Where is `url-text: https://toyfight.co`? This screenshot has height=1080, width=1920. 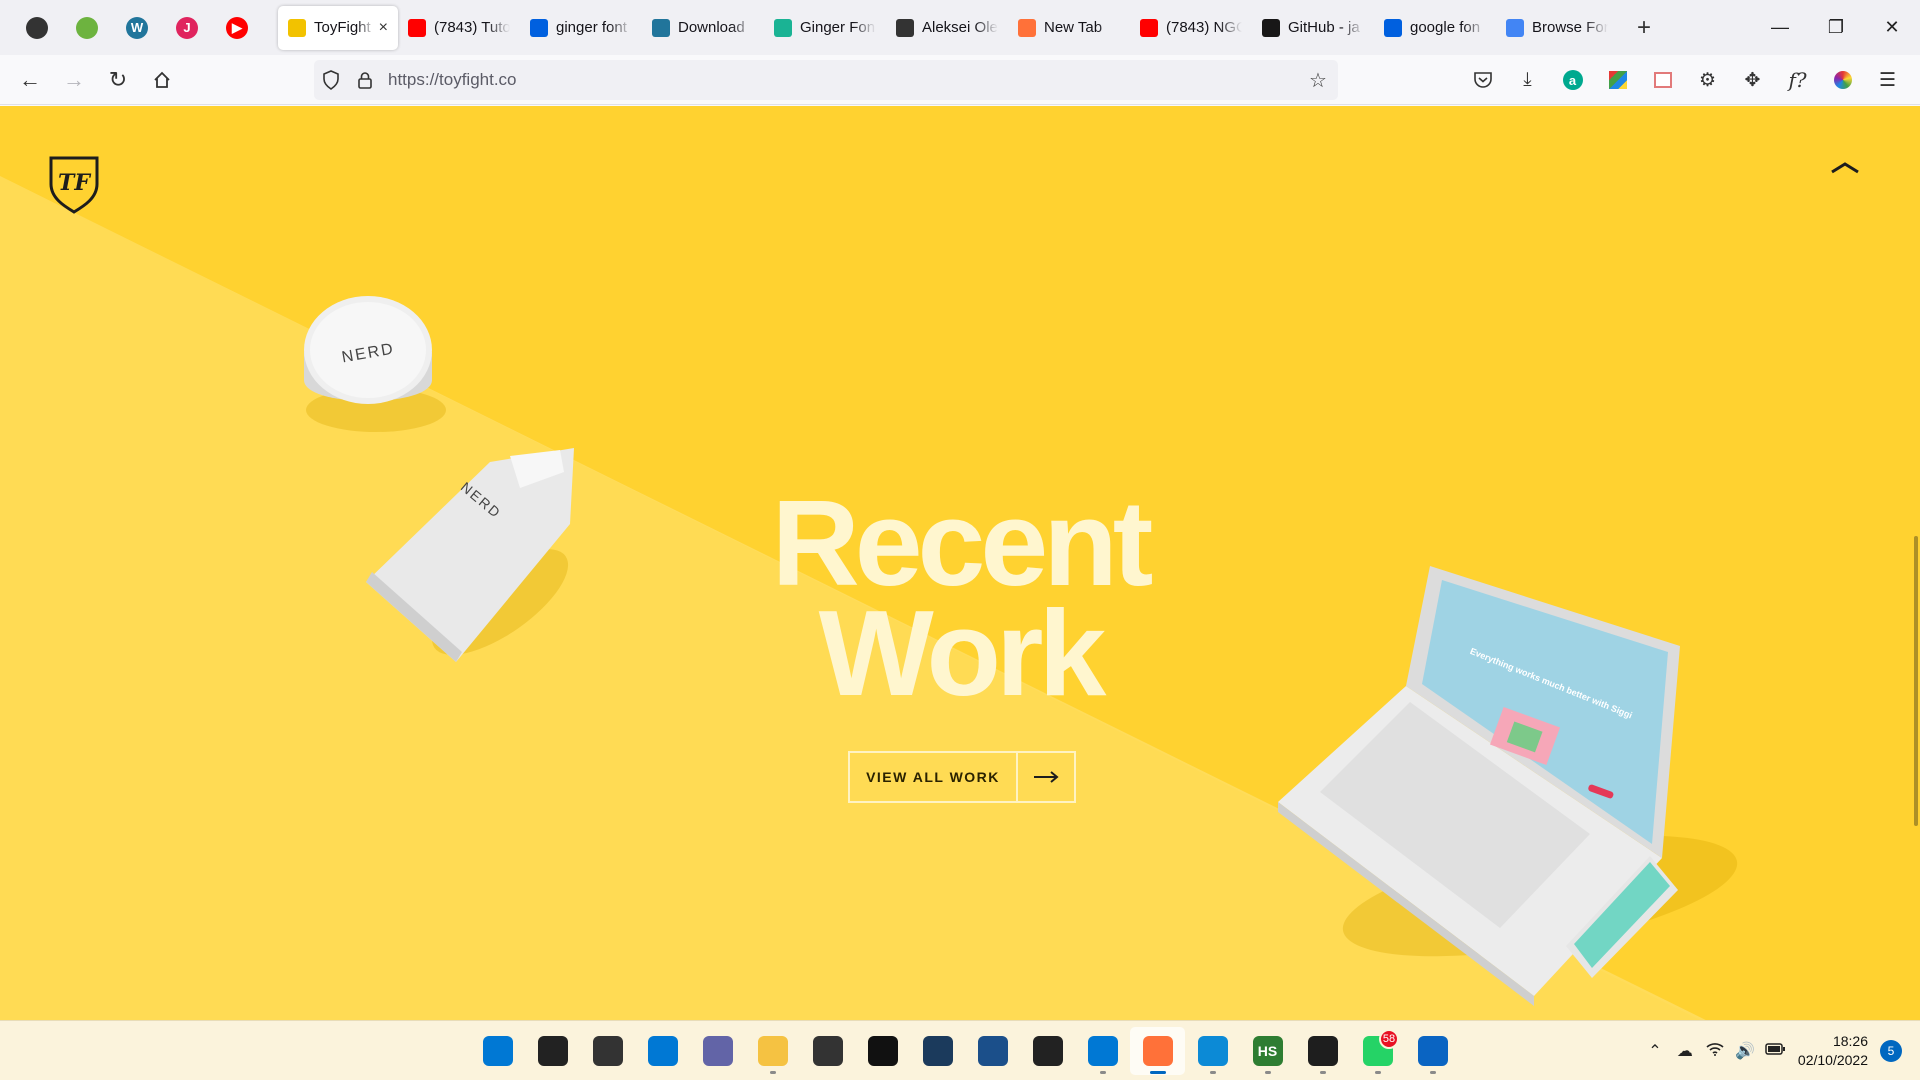
url-text: https://toyfight.co is located at coordinates (843, 80).